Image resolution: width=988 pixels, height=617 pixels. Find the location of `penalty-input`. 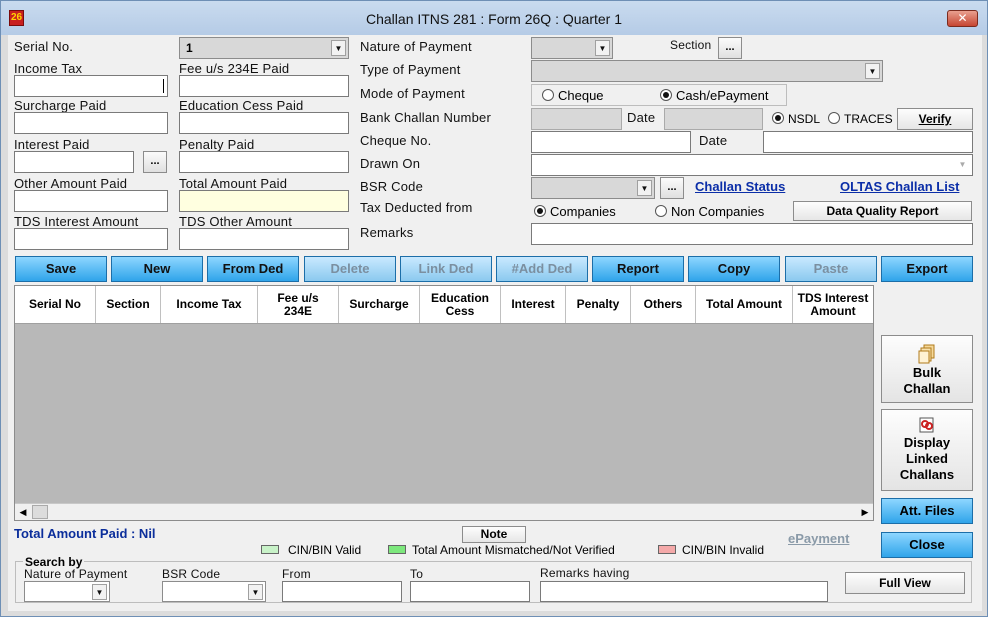

penalty-input is located at coordinates (264, 162).